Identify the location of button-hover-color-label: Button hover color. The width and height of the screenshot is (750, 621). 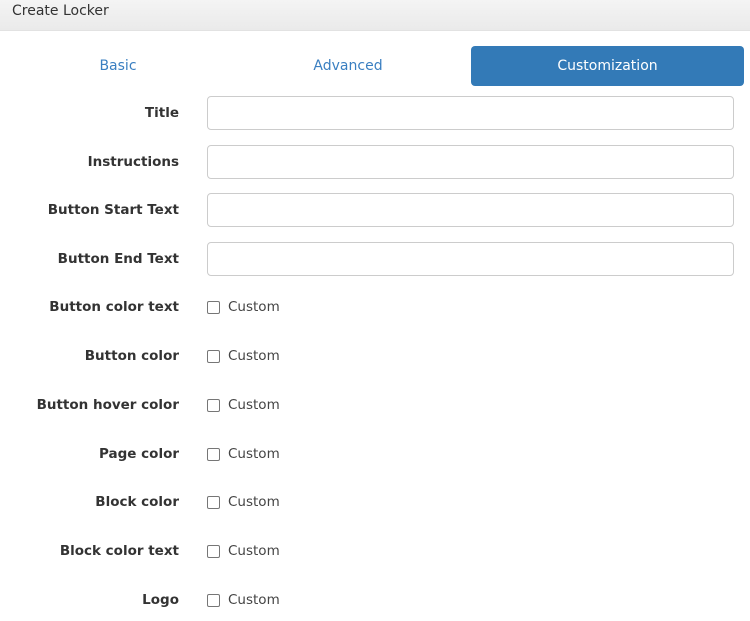
(107, 405).